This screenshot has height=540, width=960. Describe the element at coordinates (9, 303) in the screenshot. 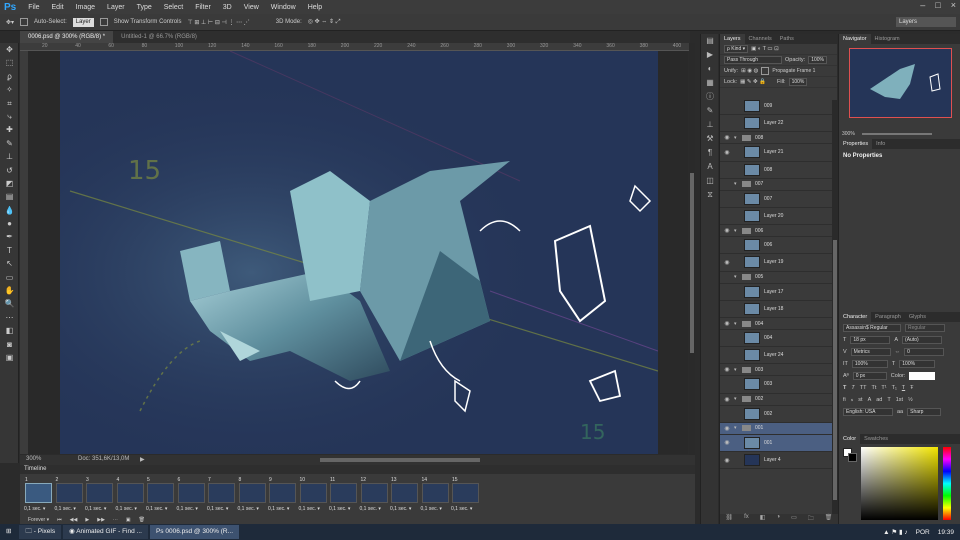

I see `zoom-tool-icon: 🔍` at that location.